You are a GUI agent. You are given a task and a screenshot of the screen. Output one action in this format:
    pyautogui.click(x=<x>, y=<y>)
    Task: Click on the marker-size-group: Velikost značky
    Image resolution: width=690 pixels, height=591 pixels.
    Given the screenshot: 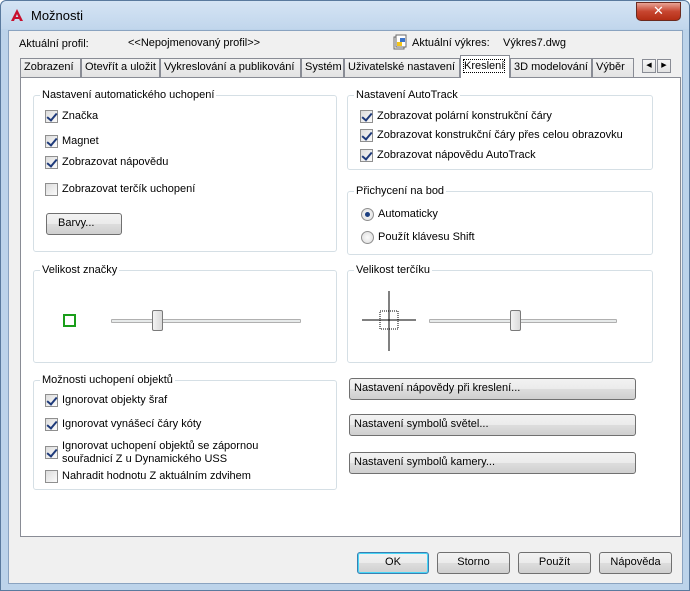 What is the action you would take?
    pyautogui.click(x=185, y=313)
    